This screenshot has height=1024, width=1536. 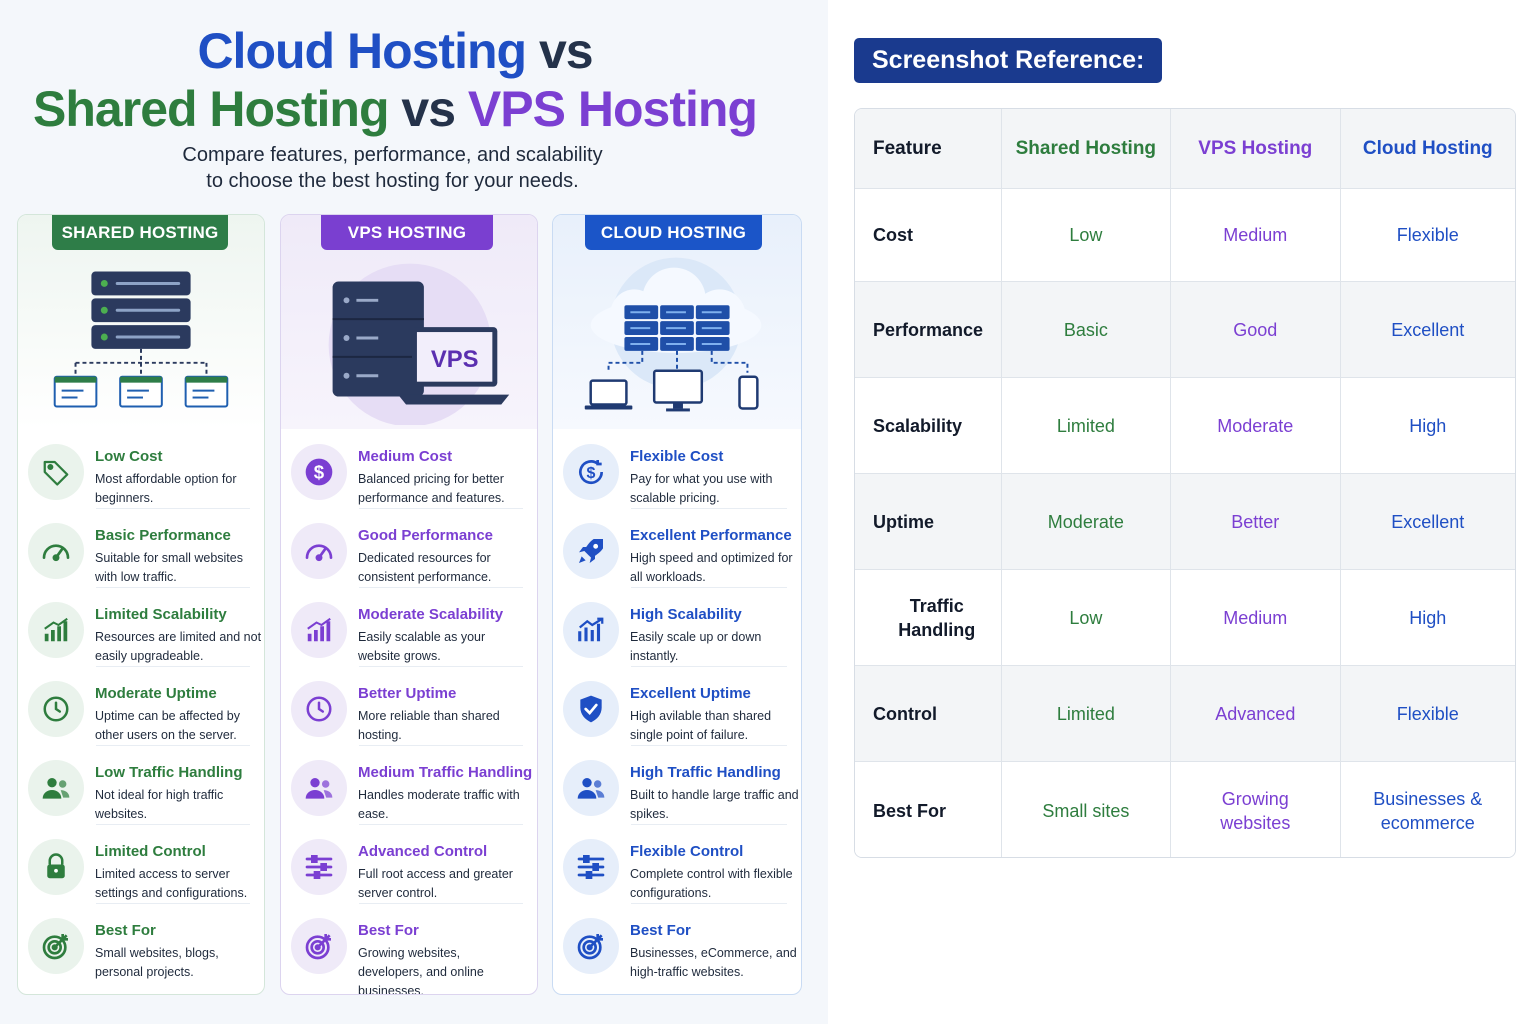 What do you see at coordinates (56, 472) in the screenshot?
I see `tag-icon` at bounding box center [56, 472].